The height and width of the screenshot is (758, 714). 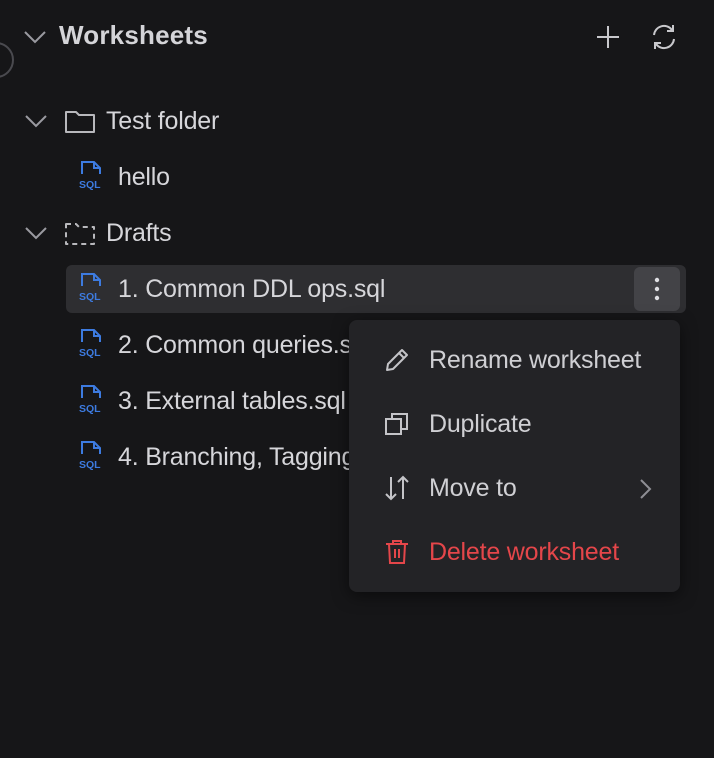 I want to click on plus-icon, so click(x=608, y=37).